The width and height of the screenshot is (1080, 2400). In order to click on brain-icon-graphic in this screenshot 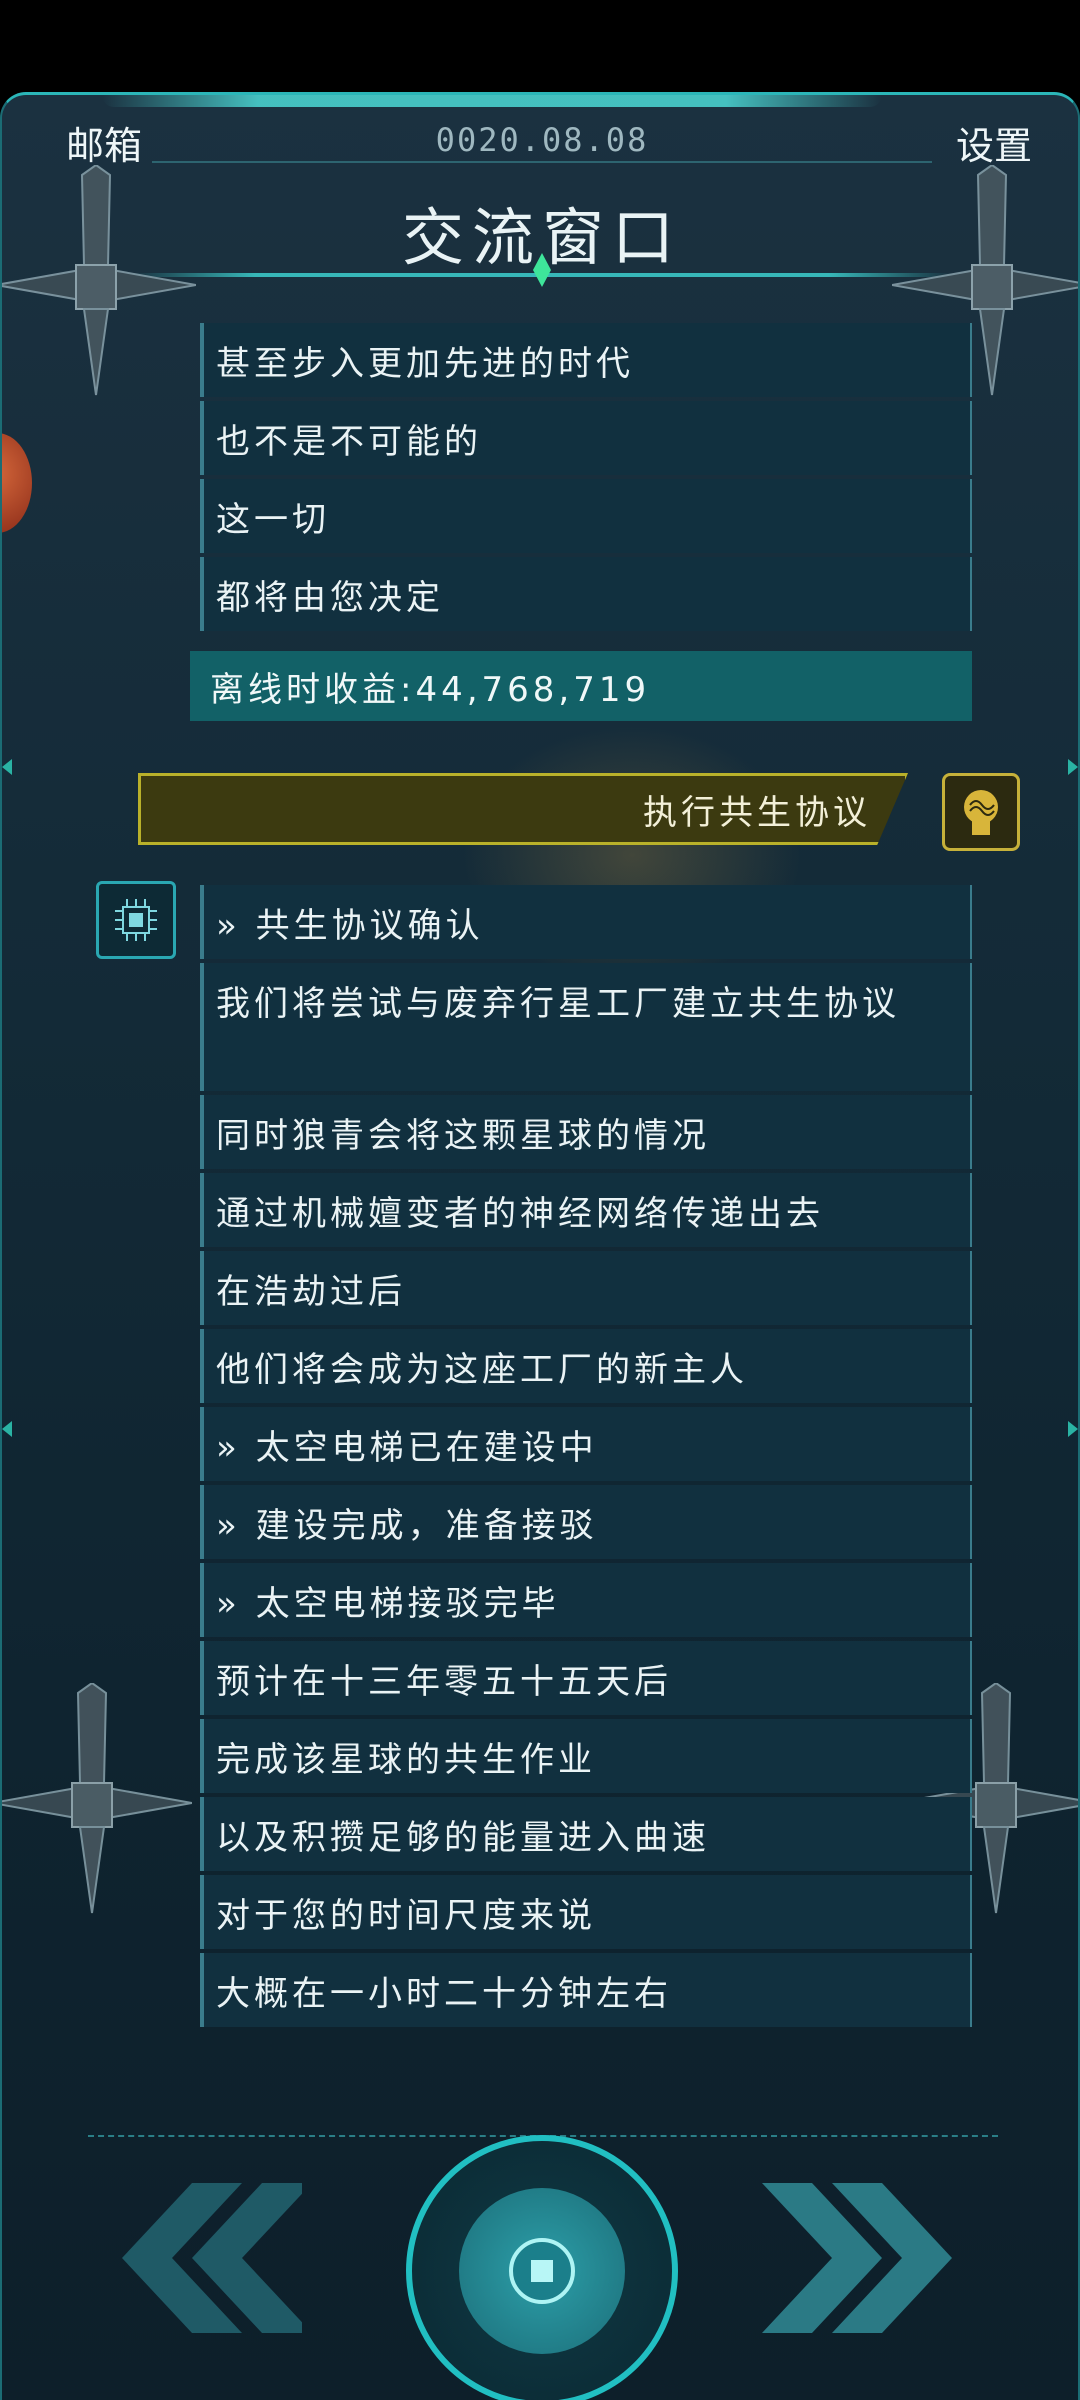, I will do `click(981, 812)`.